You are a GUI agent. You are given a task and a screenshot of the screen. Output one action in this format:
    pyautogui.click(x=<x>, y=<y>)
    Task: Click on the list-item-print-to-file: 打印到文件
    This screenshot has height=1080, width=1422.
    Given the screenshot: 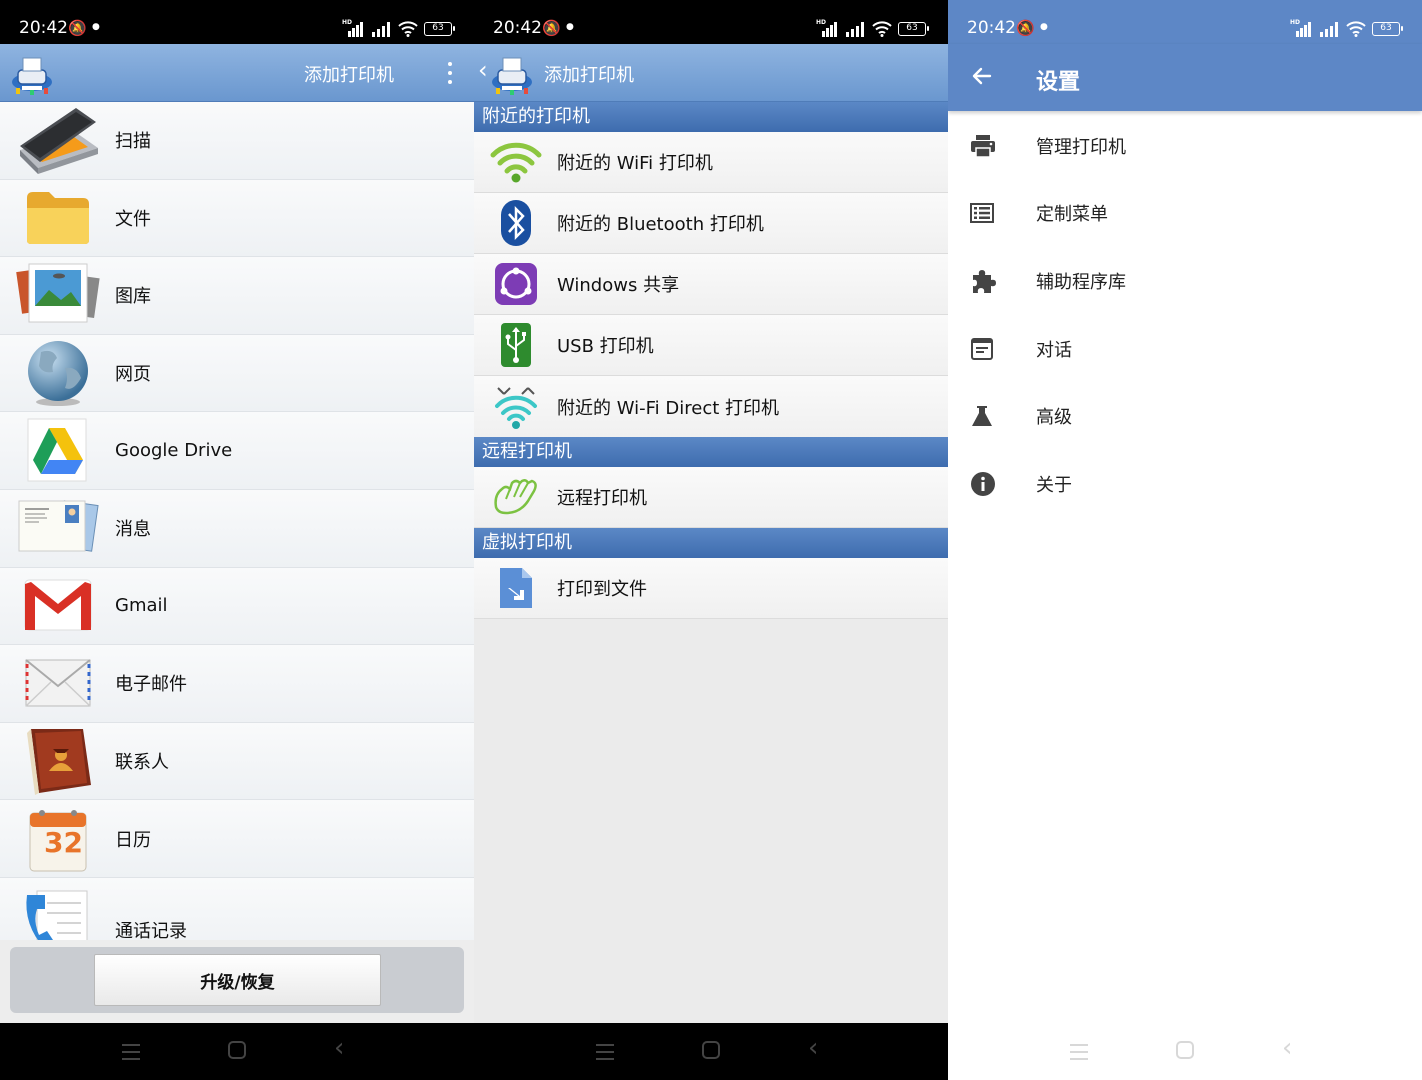 What is the action you would take?
    pyautogui.click(x=711, y=588)
    